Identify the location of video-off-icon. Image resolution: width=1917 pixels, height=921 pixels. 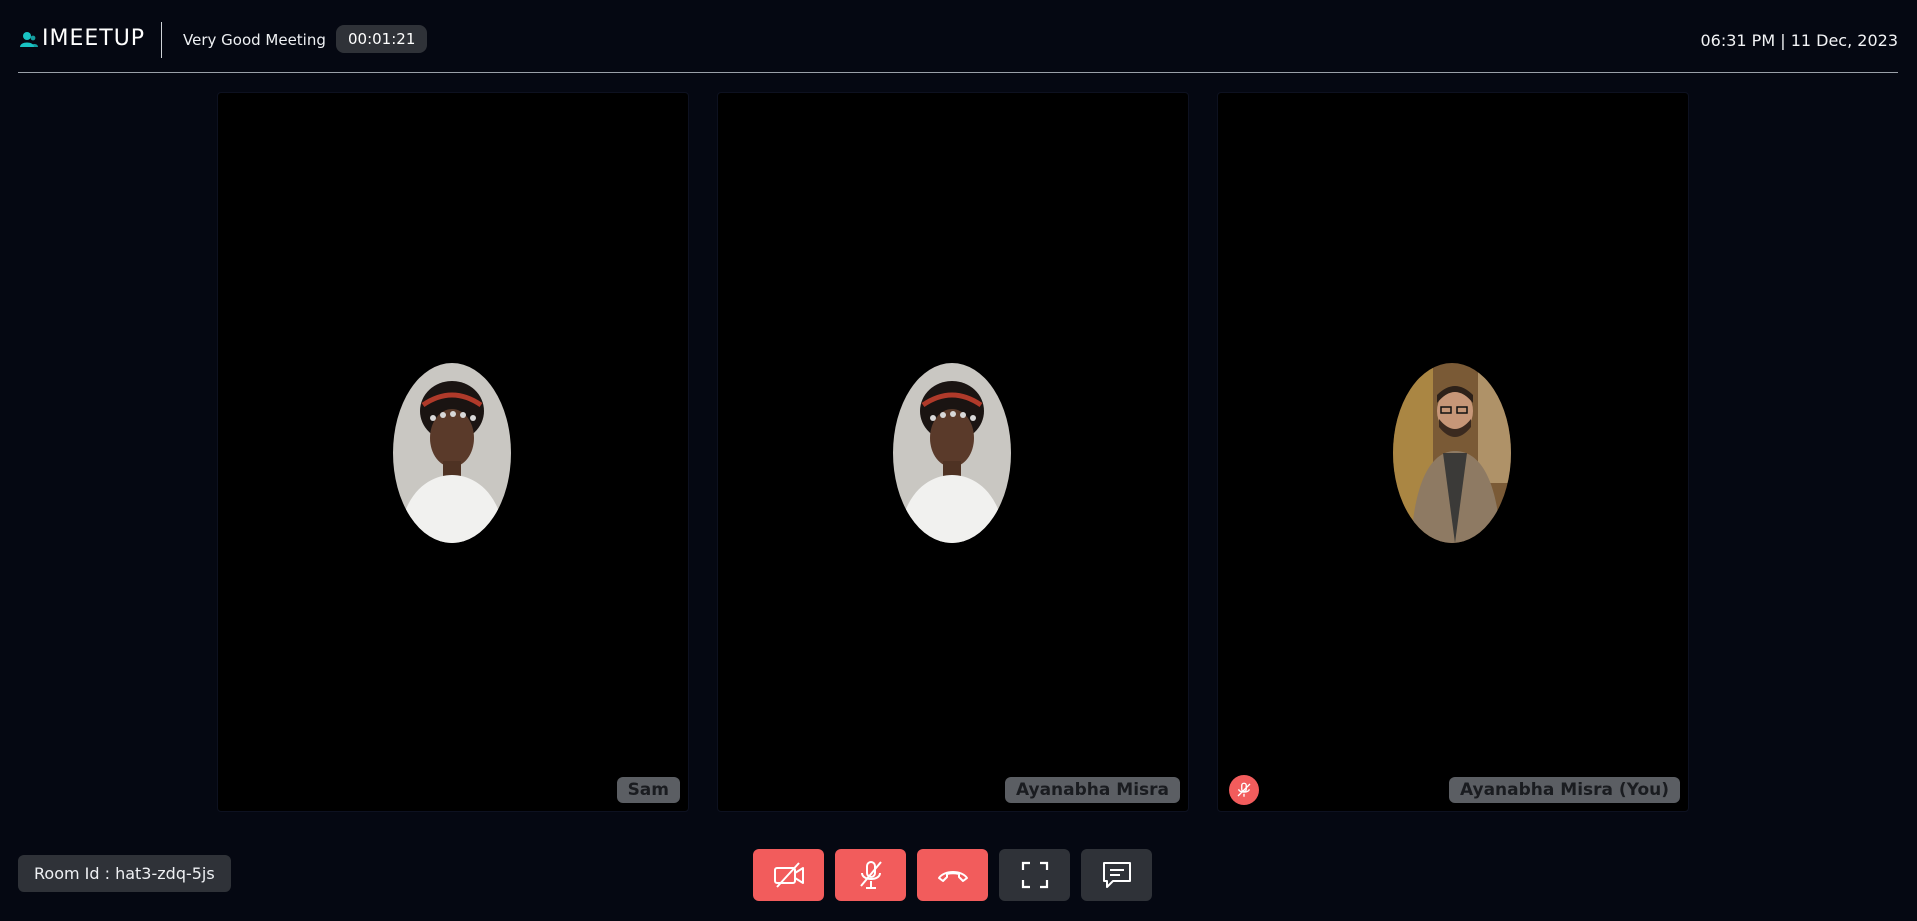
(788, 875).